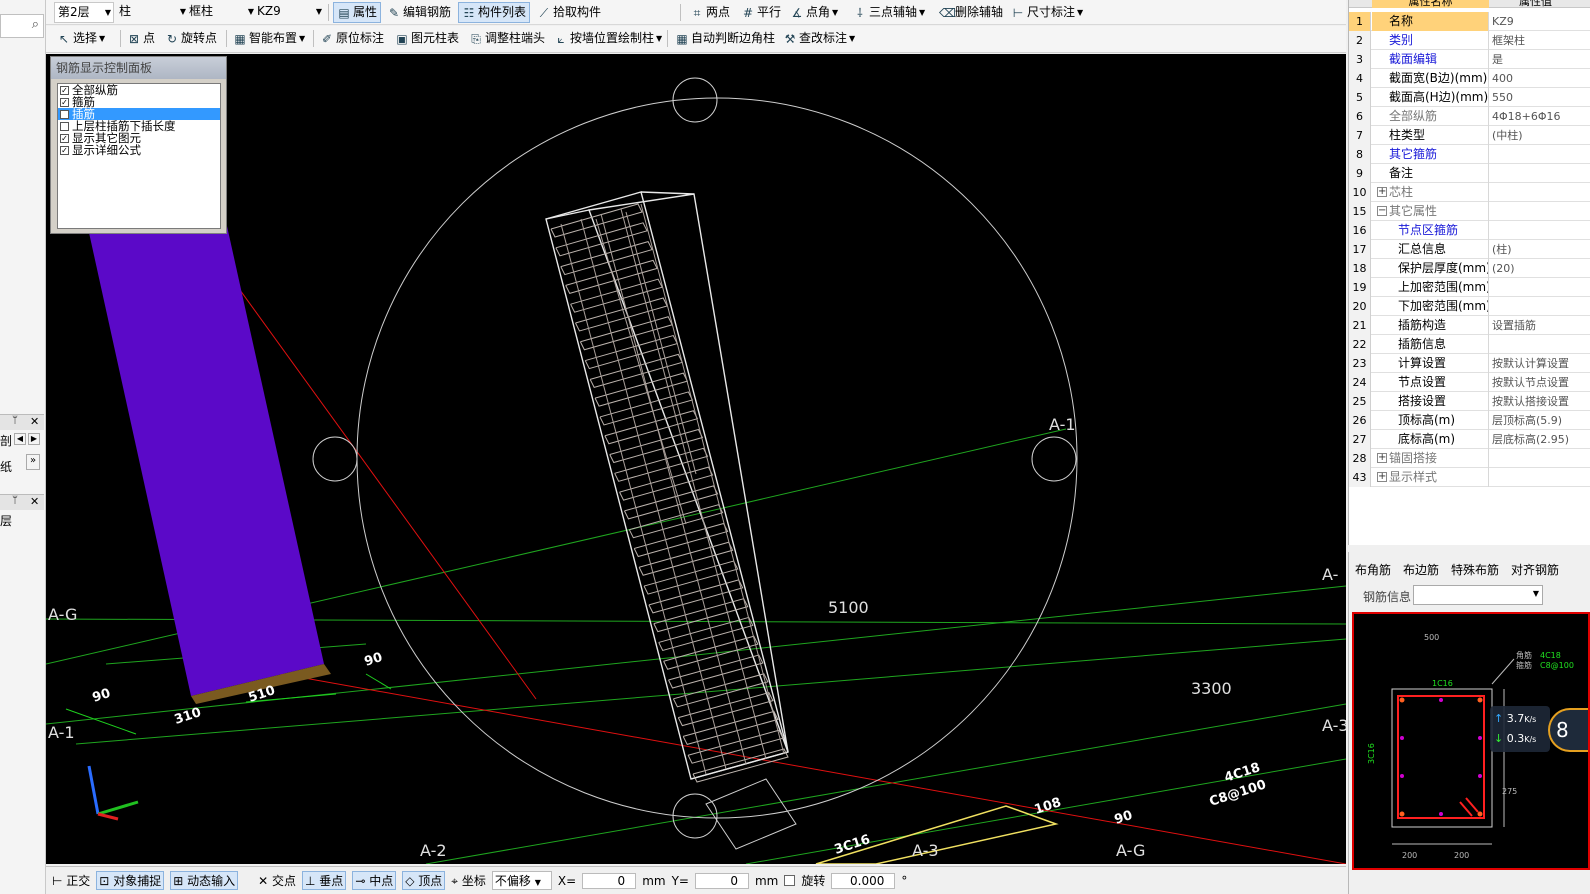 Image resolution: width=1590 pixels, height=894 pixels. Describe the element at coordinates (139, 150) in the screenshot. I see `rebar-option-row: ✓ 显示详细公式` at that location.